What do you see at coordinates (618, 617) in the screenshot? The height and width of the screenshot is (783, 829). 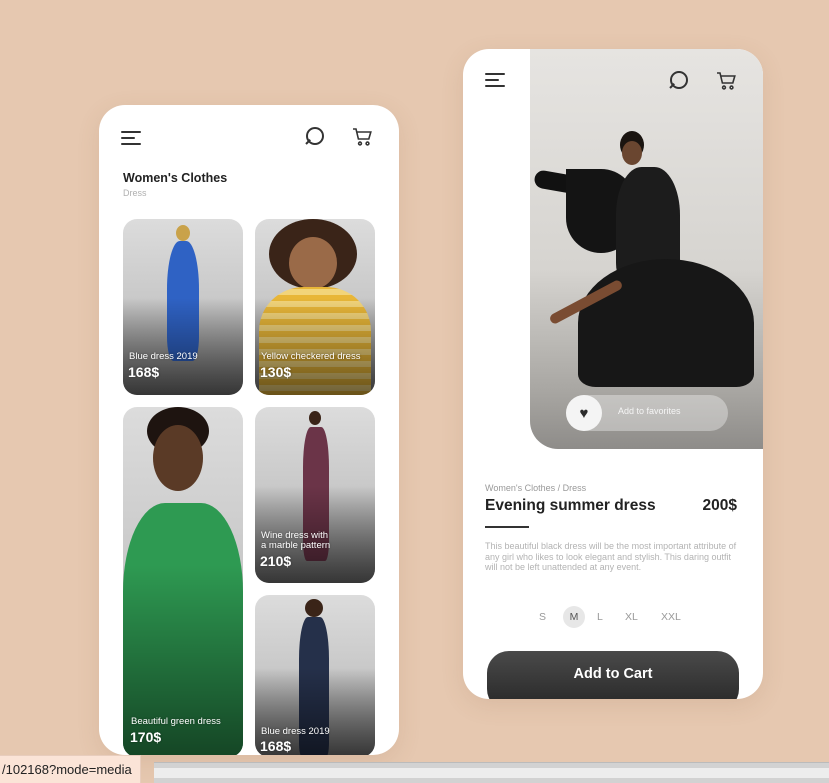 I see `size-selector: S M L XL XXL` at bounding box center [618, 617].